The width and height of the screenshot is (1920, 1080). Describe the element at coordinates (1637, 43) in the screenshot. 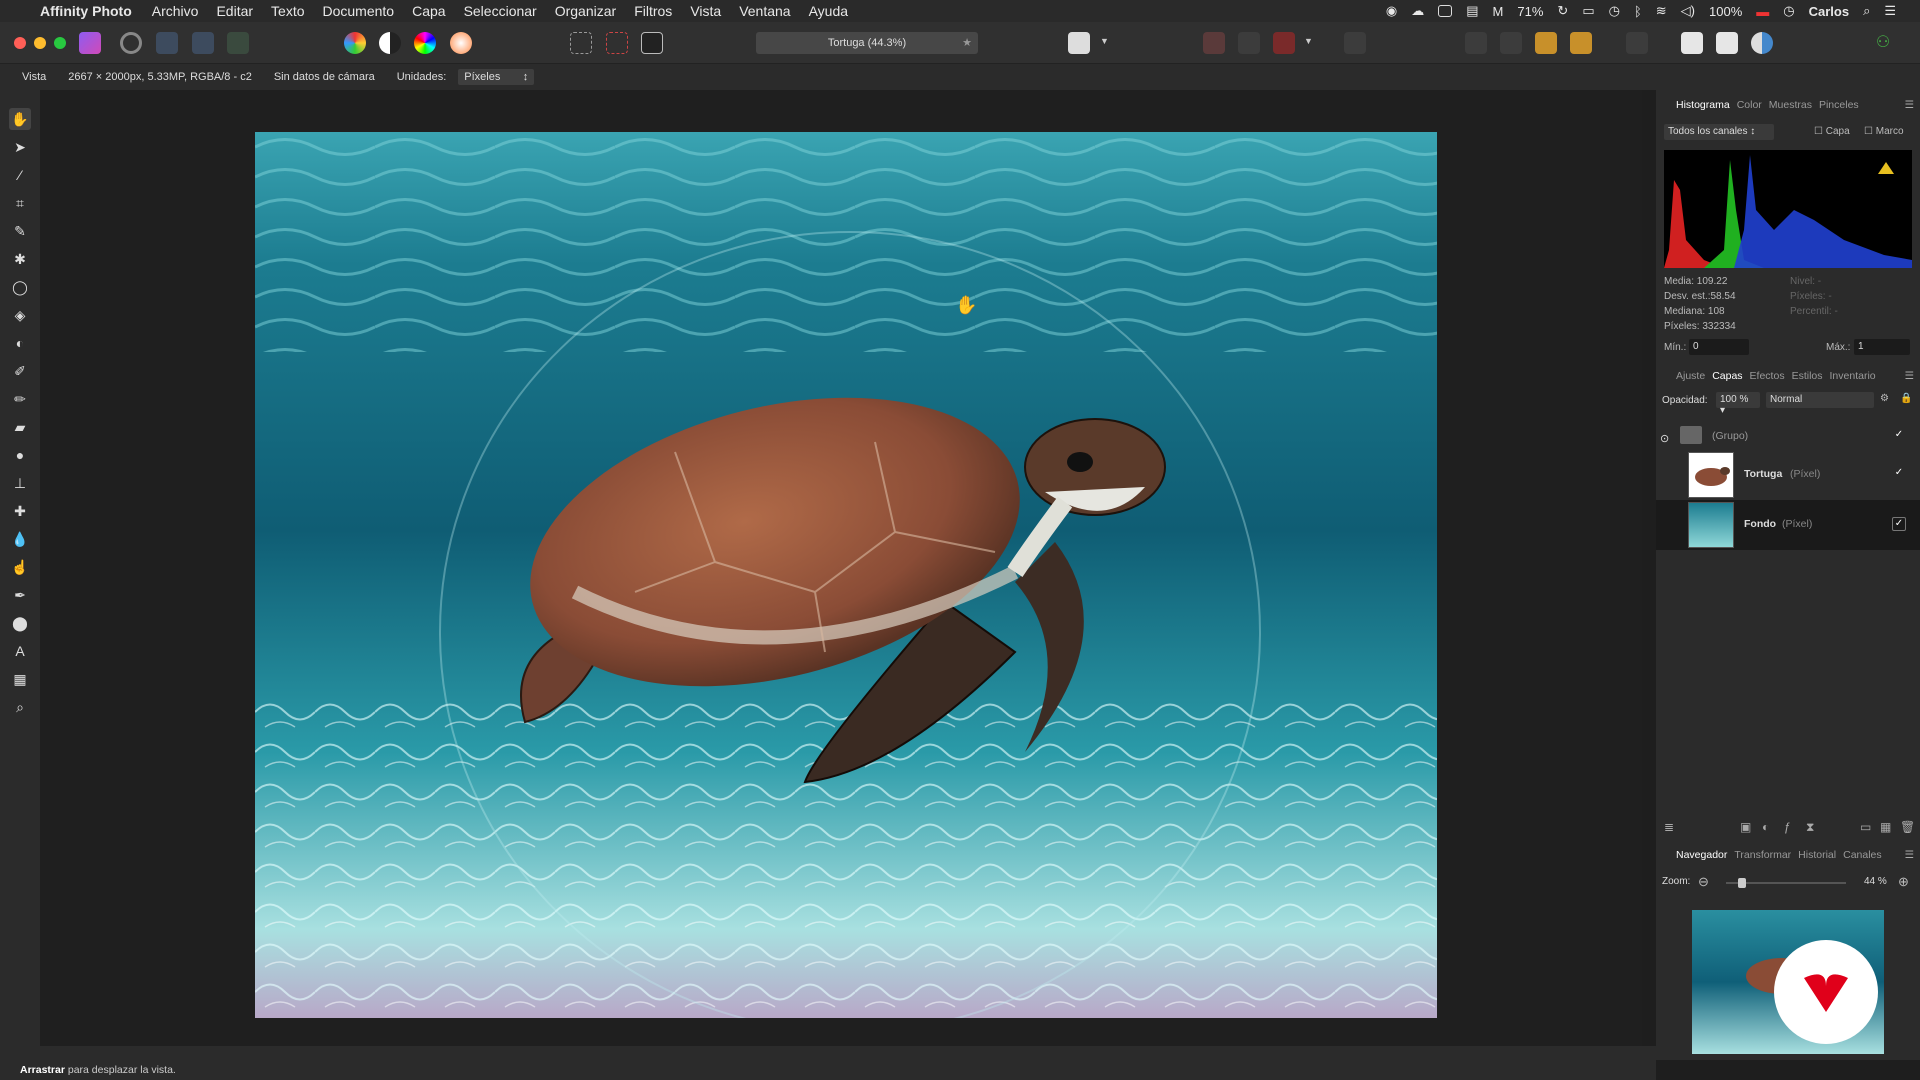

I see `alignment-icon` at that location.